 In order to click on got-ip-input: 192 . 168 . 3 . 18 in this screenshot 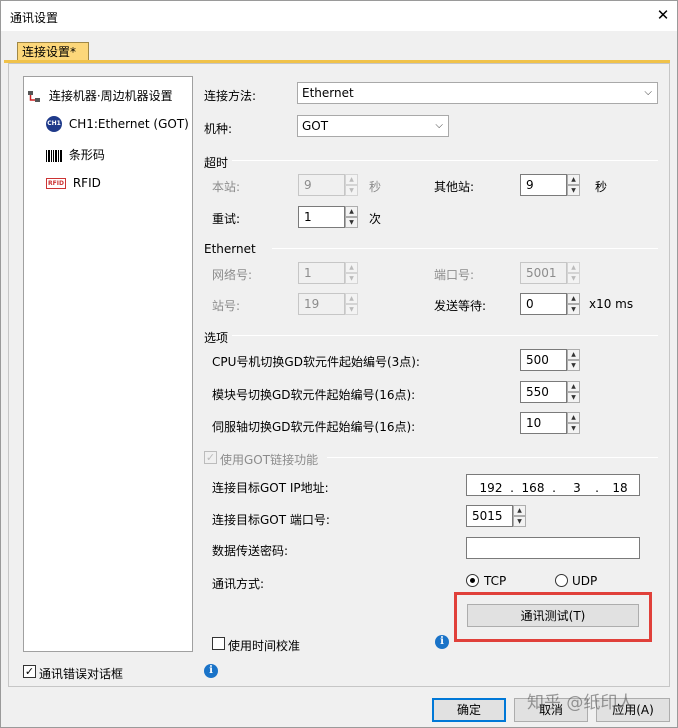, I will do `click(553, 485)`.